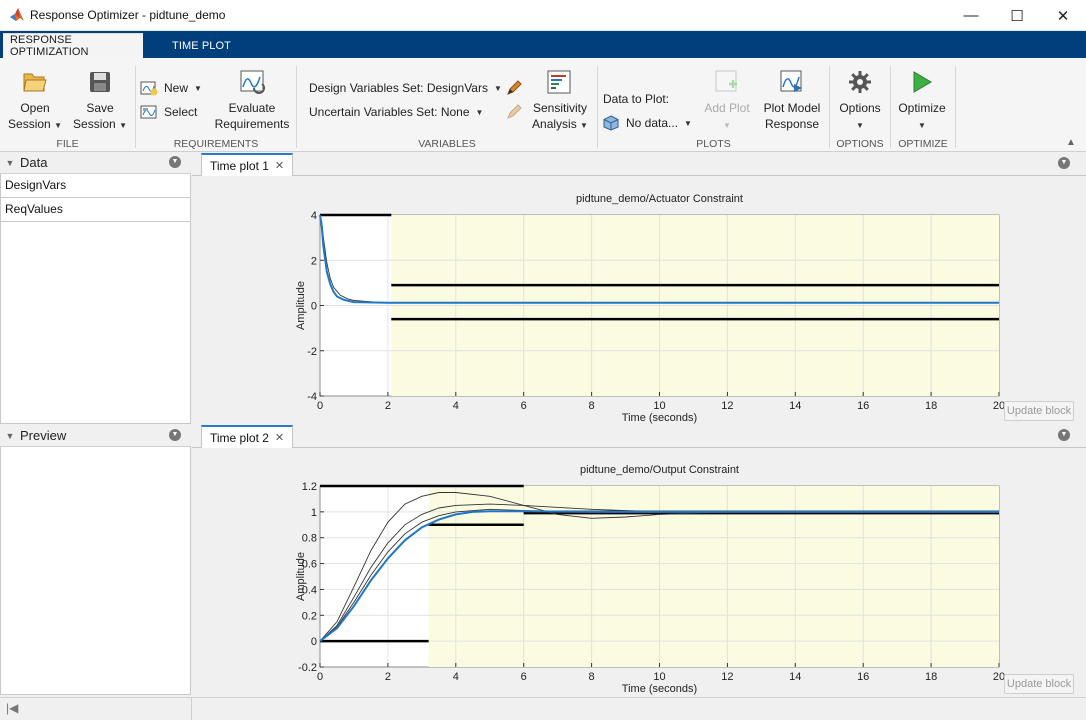 The width and height of the screenshot is (1086, 720). What do you see at coordinates (659, 470) in the screenshot?
I see `chart-title: pidtune_demo/Output Constraint` at bounding box center [659, 470].